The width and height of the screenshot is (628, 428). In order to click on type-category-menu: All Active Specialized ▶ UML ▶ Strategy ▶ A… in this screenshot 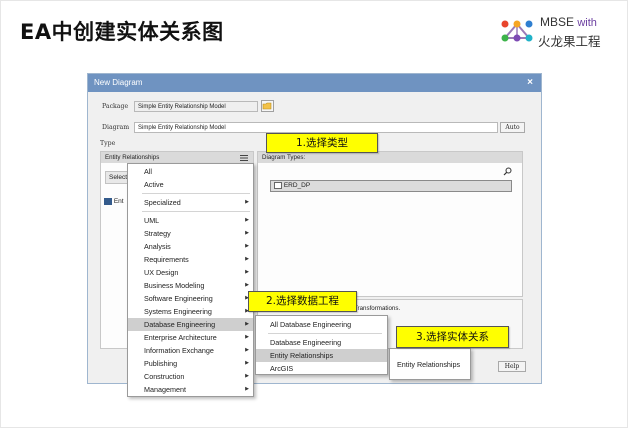, I will do `click(190, 280)`.